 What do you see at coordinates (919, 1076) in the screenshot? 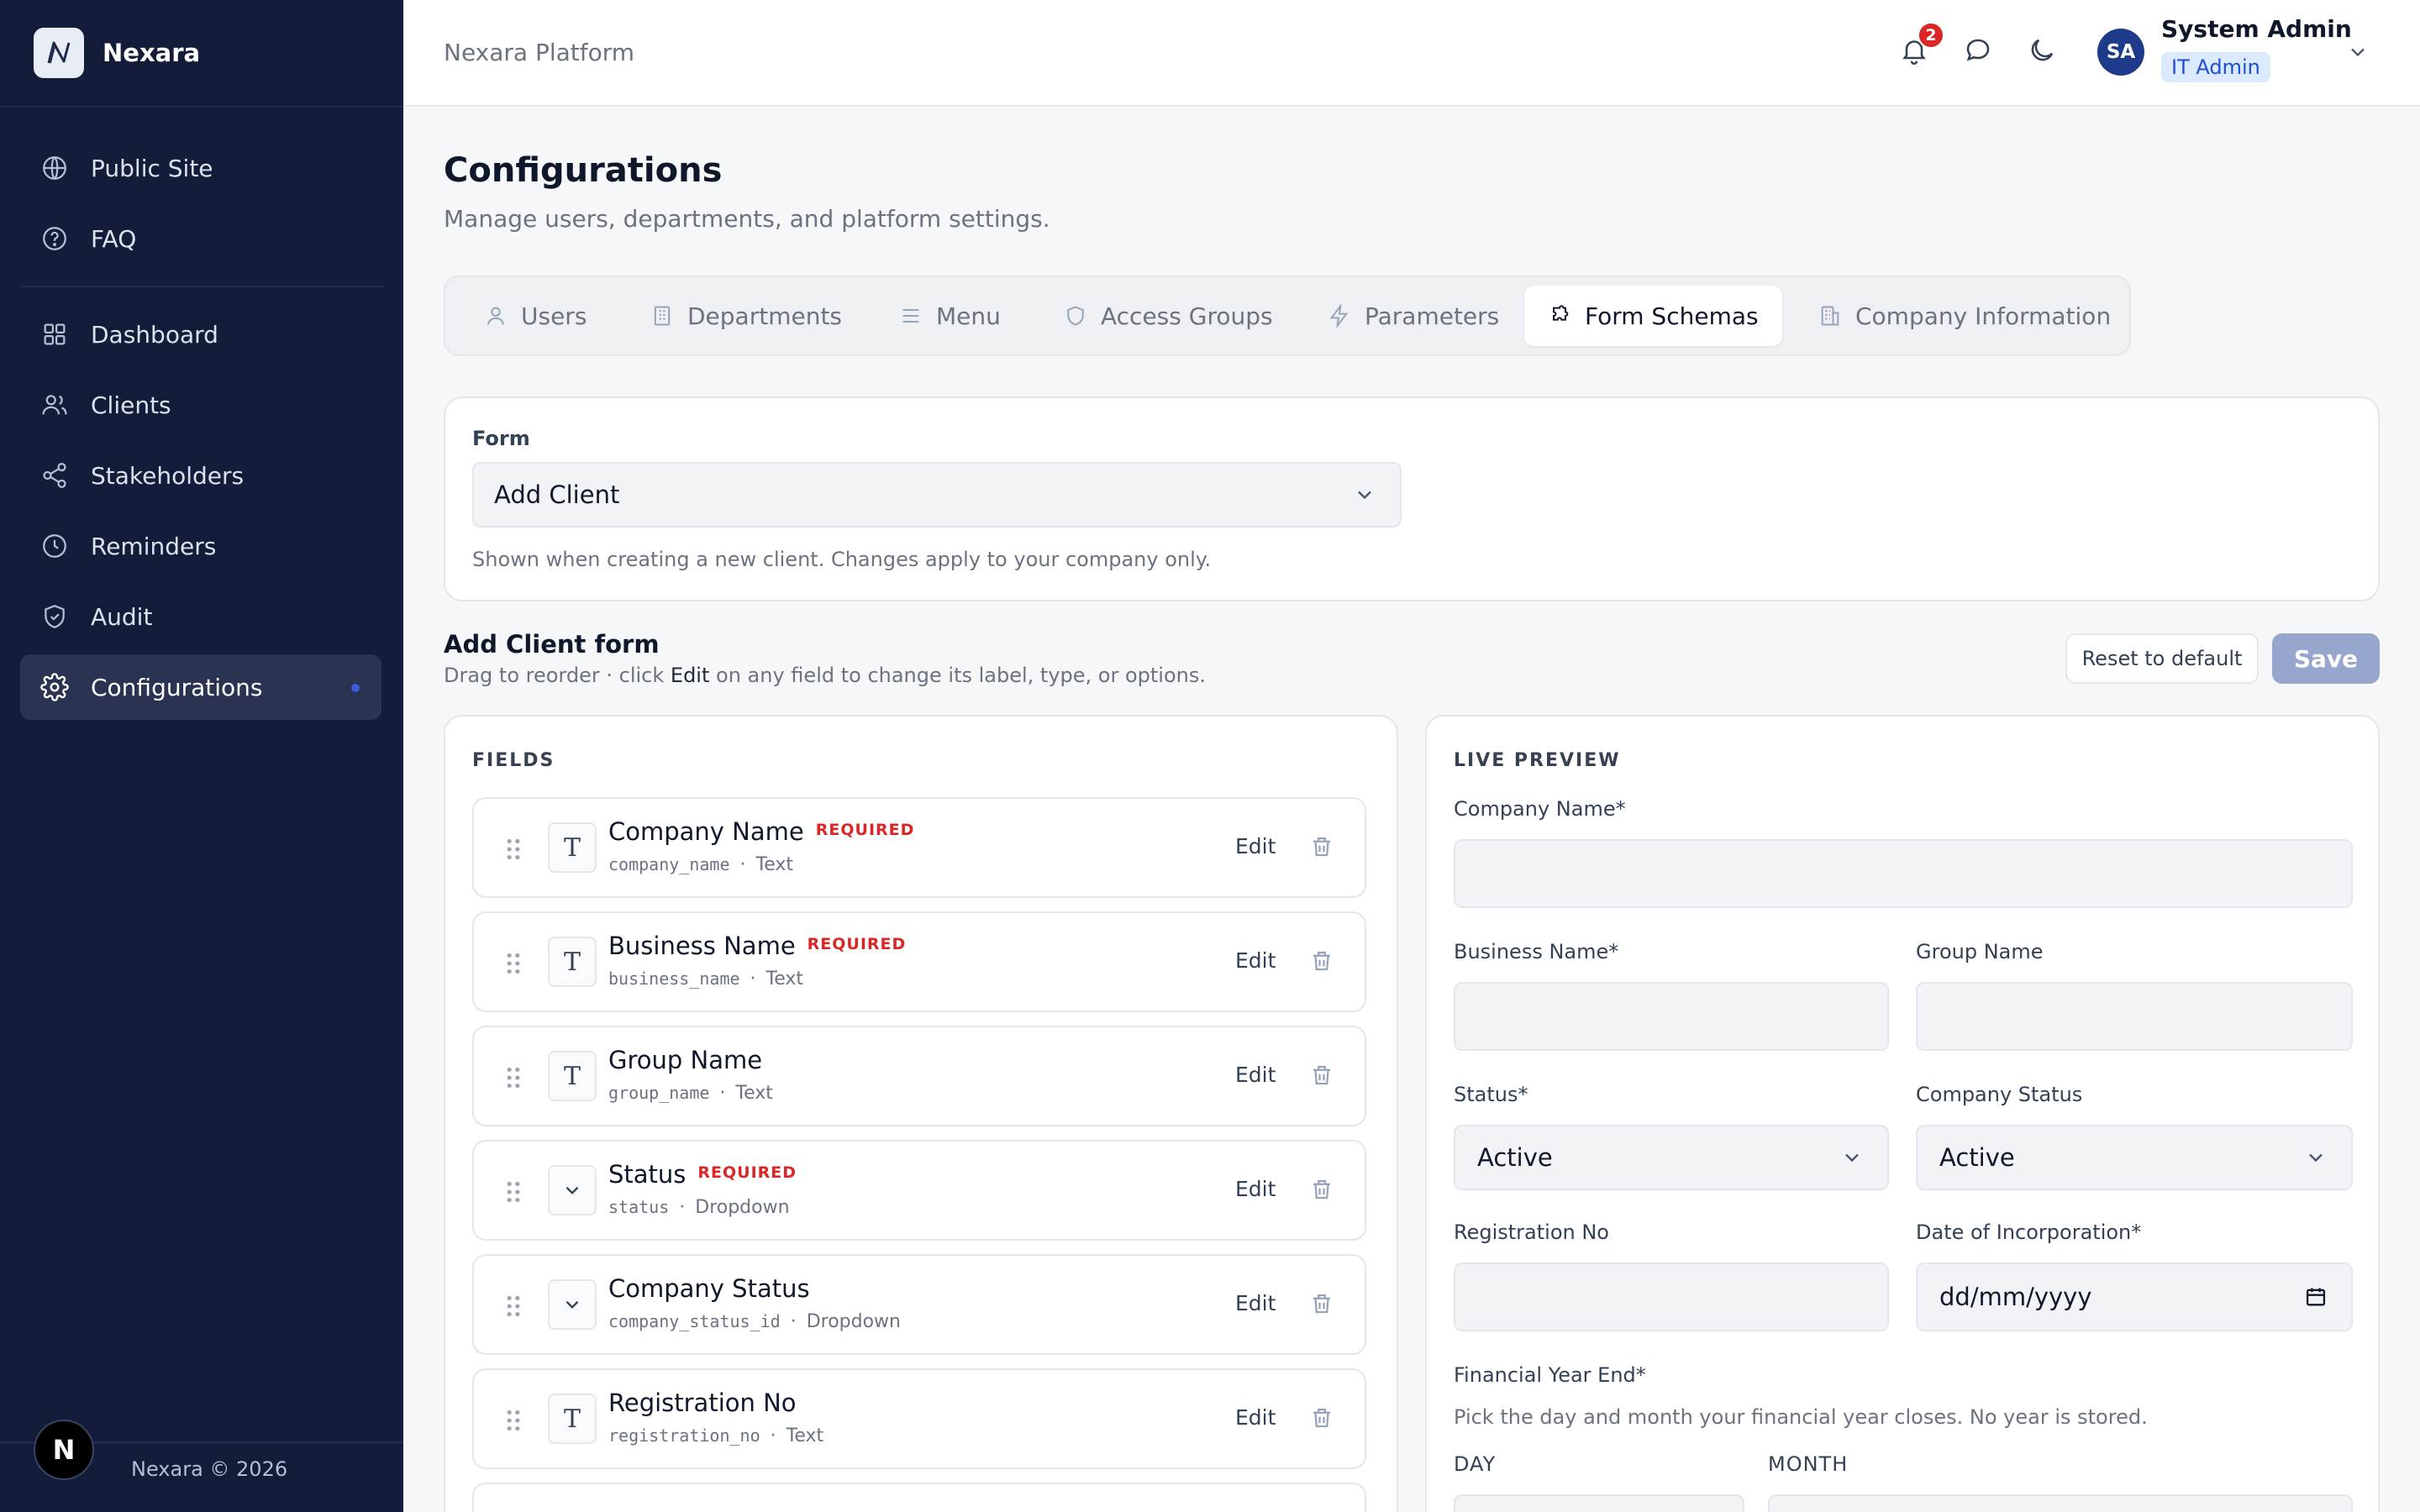
I see `field-row: T Group Name group_name · Text Edit` at bounding box center [919, 1076].